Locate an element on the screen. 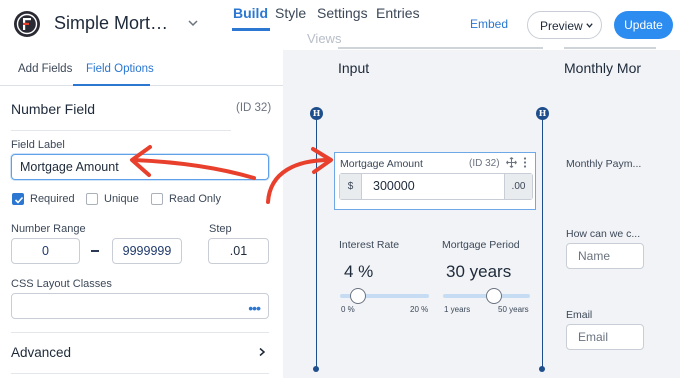 The height and width of the screenshot is (378, 680). unique-checkbox is located at coordinates (92, 199).